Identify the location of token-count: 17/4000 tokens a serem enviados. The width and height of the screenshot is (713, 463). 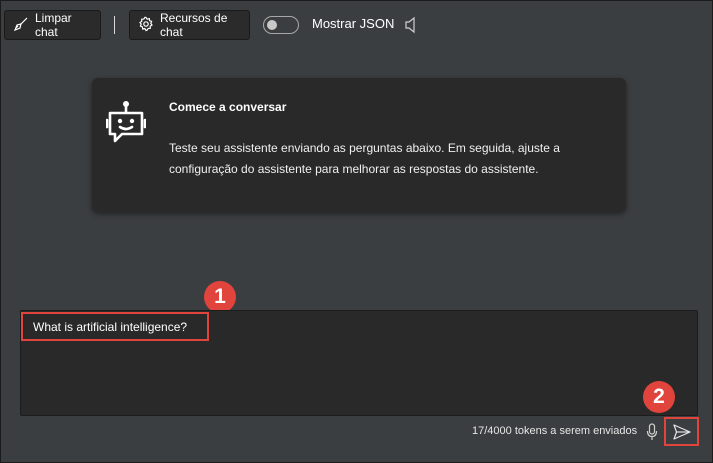
(555, 431).